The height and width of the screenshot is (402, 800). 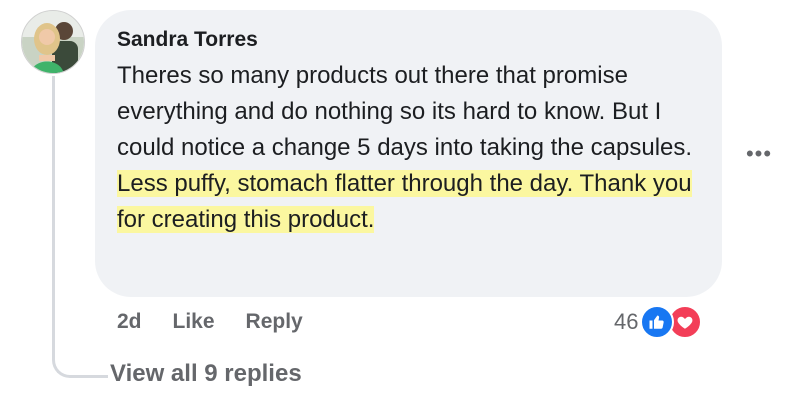 I want to click on reply-button: Reply, so click(x=274, y=322).